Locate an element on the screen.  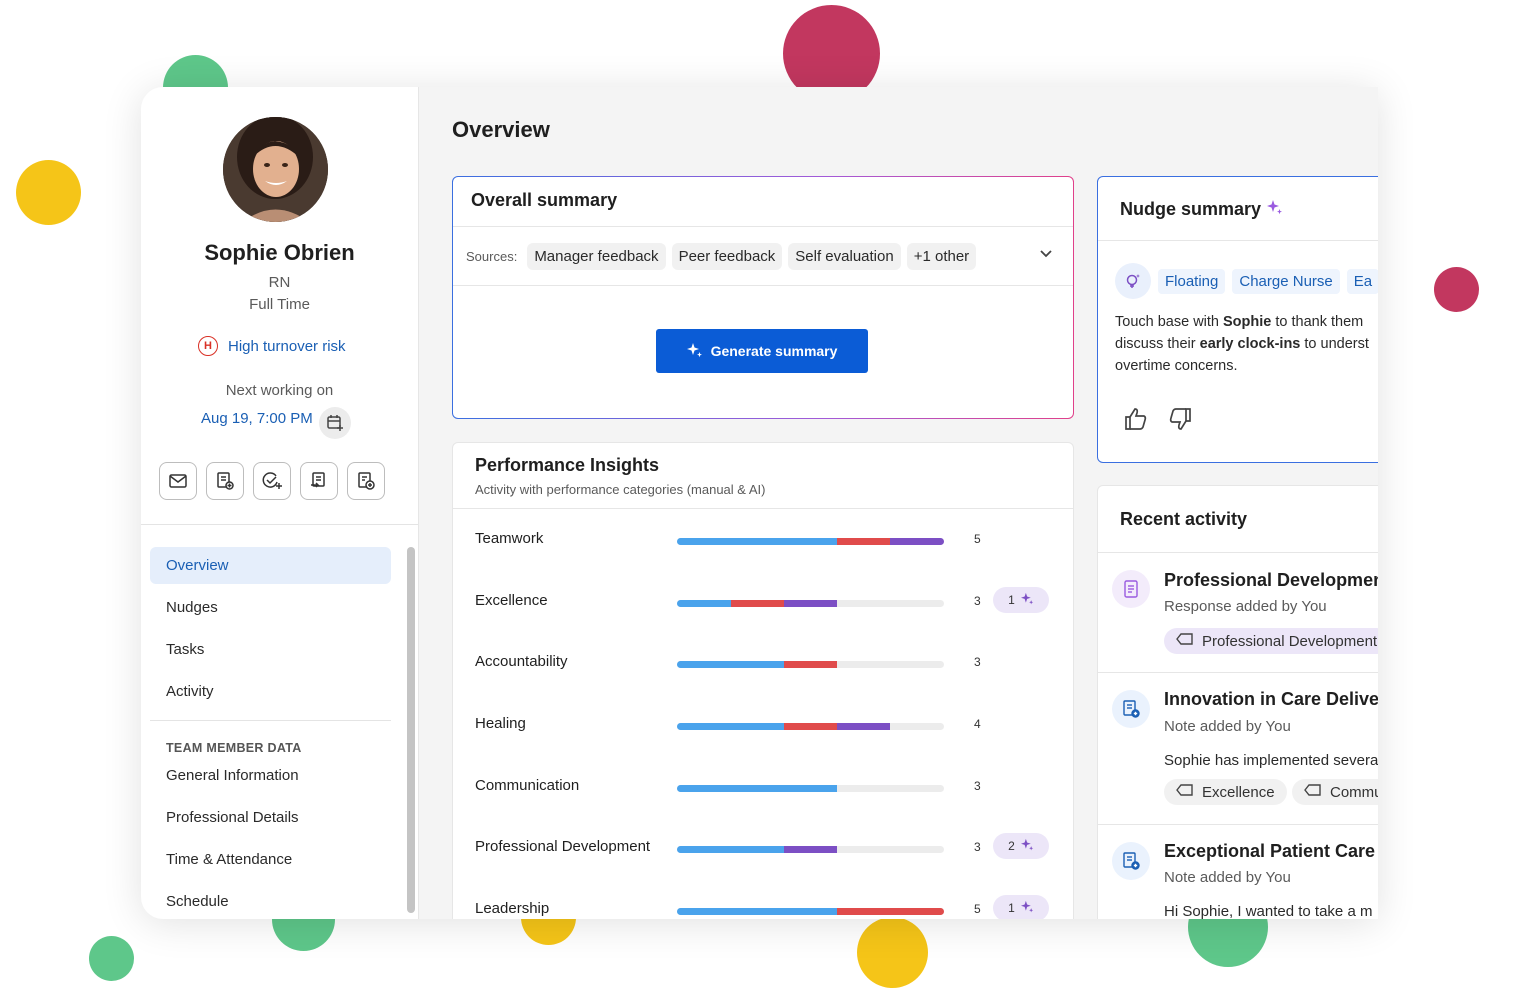
category-label: Accountability is located at coordinates (521, 661).